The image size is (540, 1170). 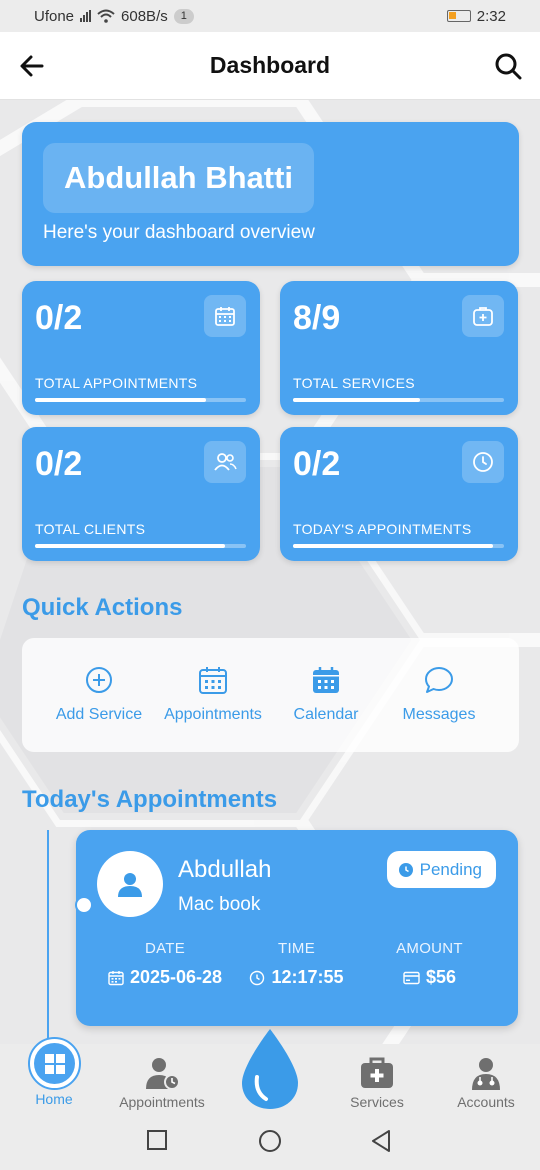 I want to click on time-label: TIME, so click(x=296, y=948).